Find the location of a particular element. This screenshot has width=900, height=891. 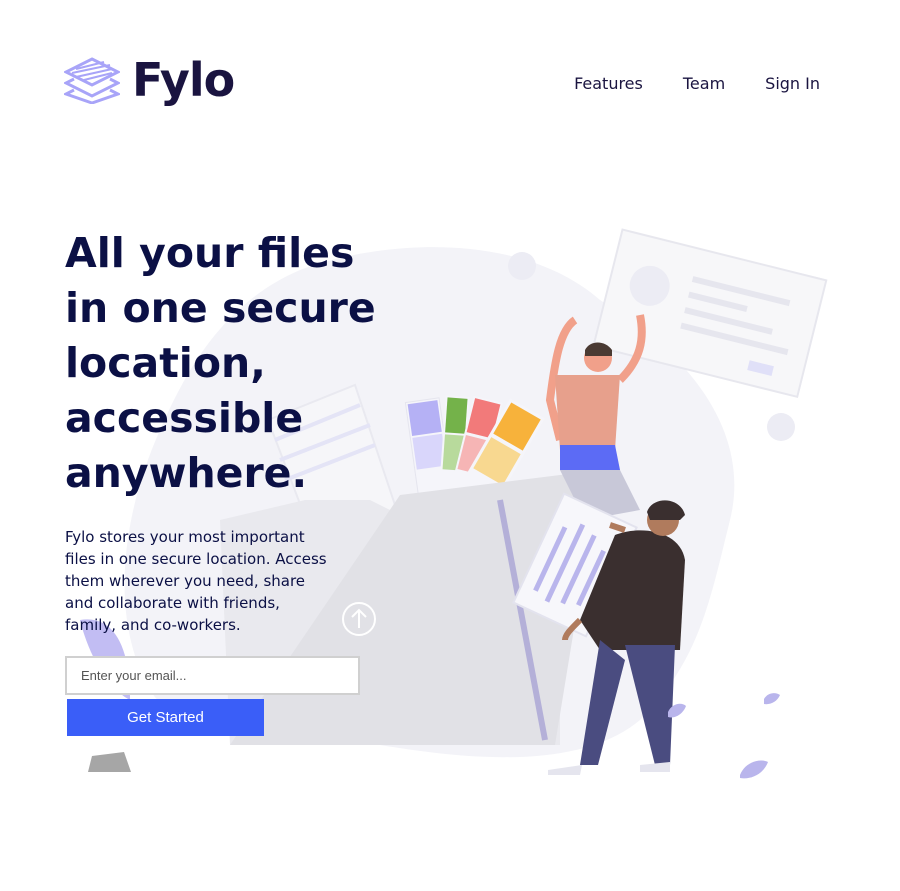

brand-name: Fylo is located at coordinates (183, 80).